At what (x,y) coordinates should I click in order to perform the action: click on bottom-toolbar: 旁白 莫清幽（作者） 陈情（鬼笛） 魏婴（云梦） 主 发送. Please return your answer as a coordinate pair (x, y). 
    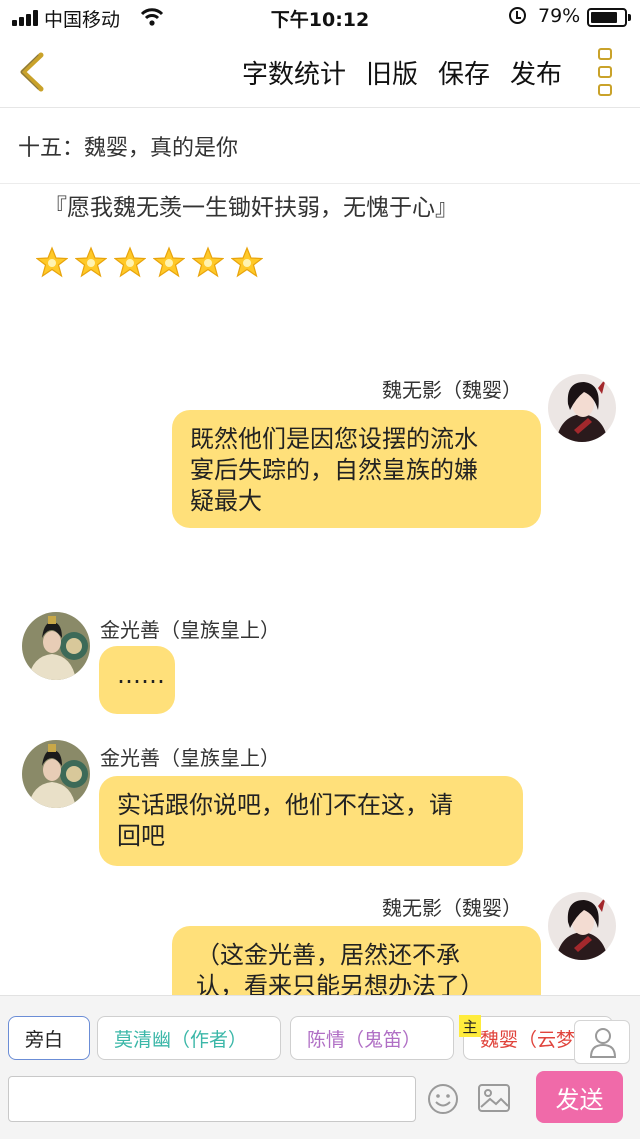
    Looking at the image, I should click on (320, 1067).